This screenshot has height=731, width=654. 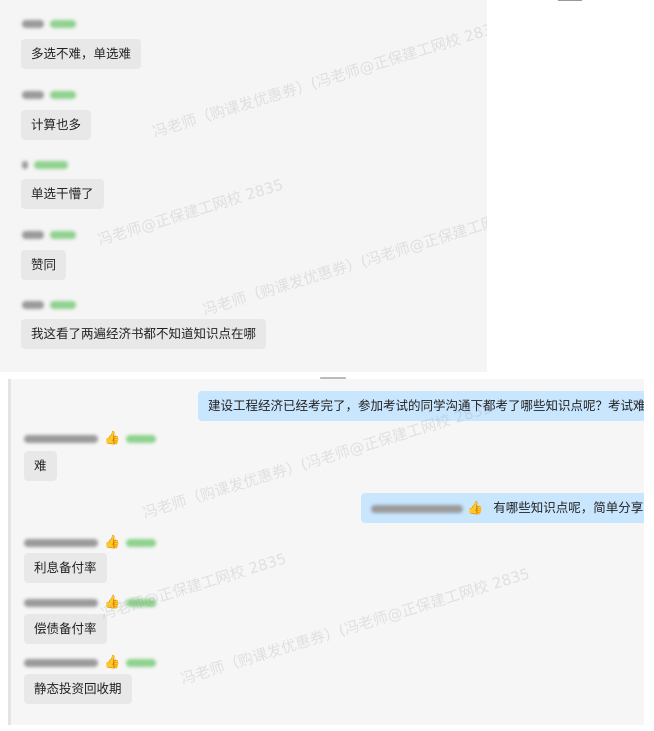 I want to click on message-bubble: 多选不难，单选难, so click(x=81, y=54).